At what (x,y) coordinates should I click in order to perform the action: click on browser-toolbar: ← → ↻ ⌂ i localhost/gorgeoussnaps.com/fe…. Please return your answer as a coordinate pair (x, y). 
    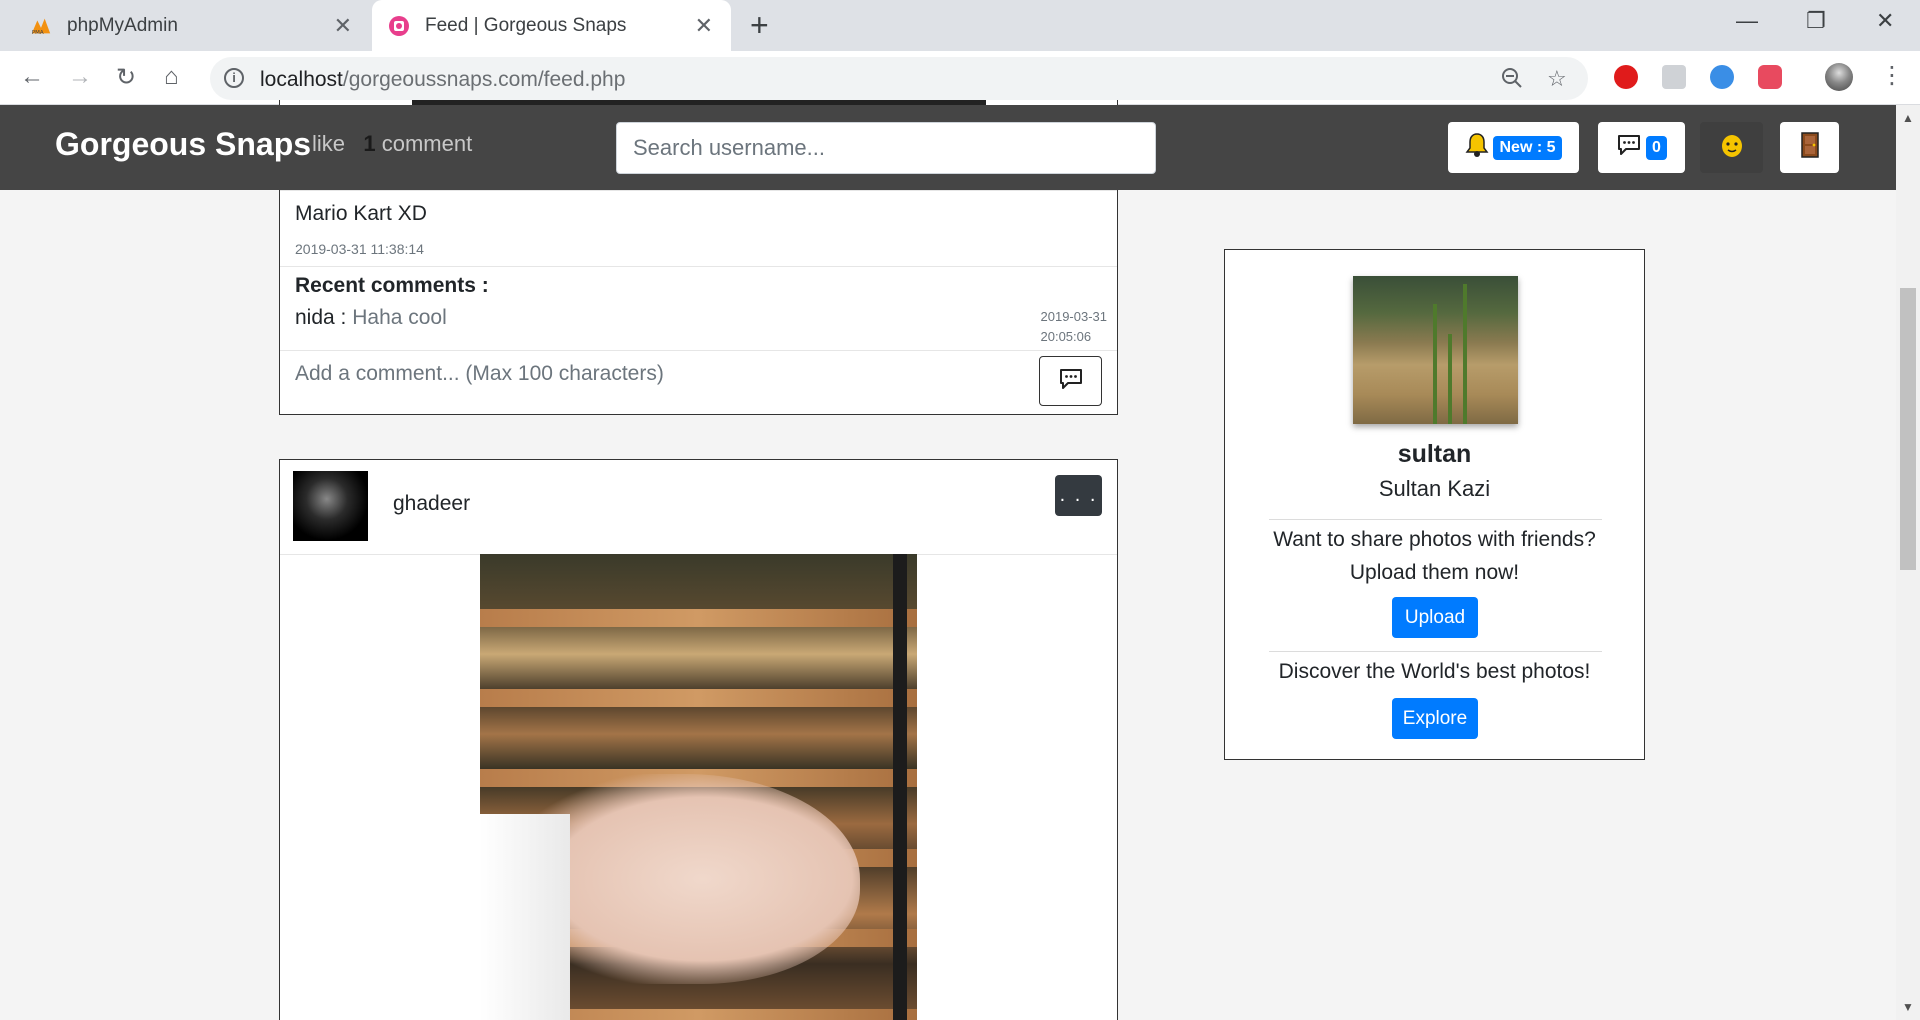
    Looking at the image, I should click on (960, 78).